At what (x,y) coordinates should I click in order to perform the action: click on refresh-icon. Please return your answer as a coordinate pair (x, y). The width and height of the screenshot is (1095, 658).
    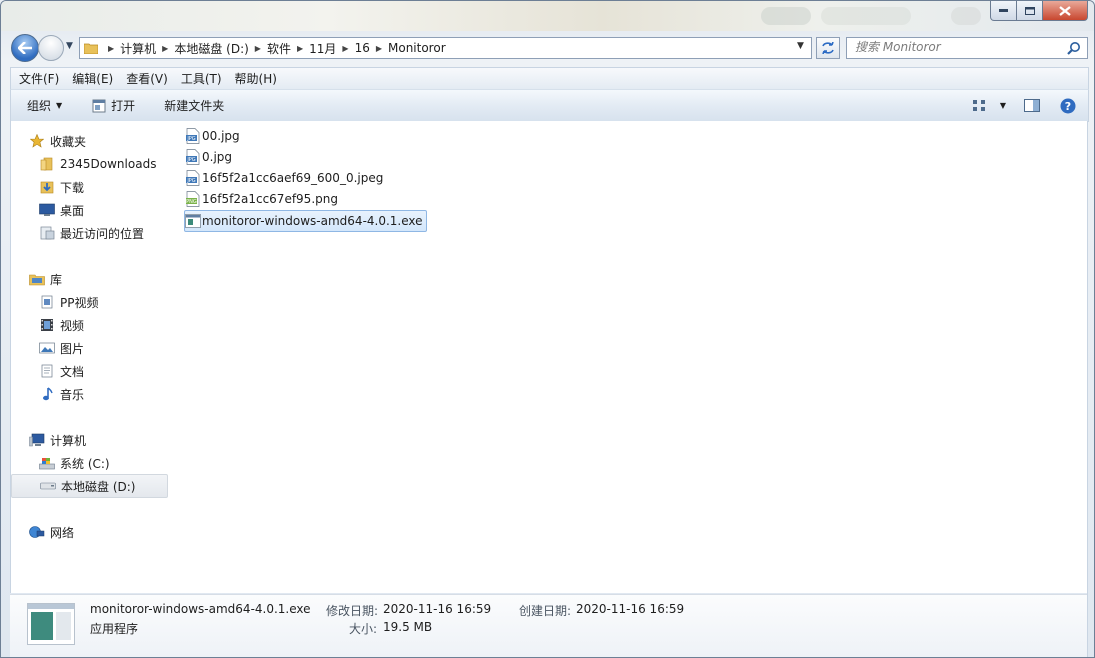
    Looking at the image, I should click on (828, 48).